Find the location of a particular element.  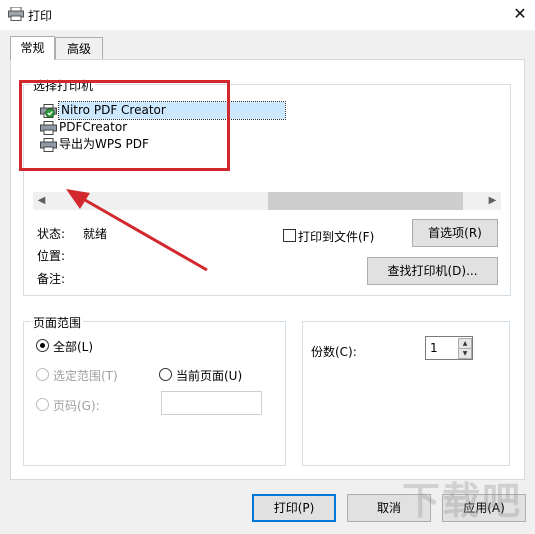

preferences-button: 首选项(R) is located at coordinates (455, 233).